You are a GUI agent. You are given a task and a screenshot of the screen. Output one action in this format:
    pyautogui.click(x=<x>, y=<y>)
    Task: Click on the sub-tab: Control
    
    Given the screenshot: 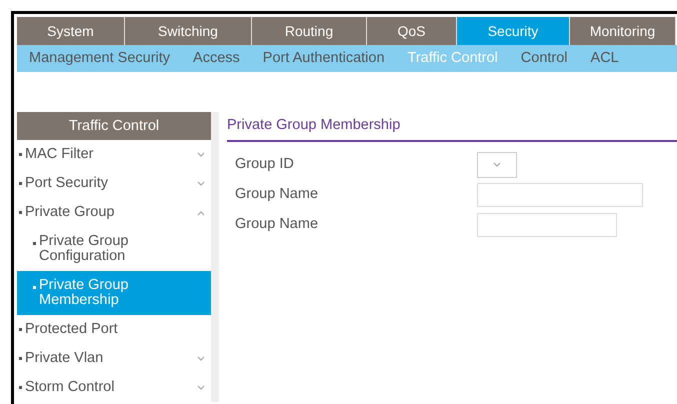 What is the action you would take?
    pyautogui.click(x=549, y=59)
    